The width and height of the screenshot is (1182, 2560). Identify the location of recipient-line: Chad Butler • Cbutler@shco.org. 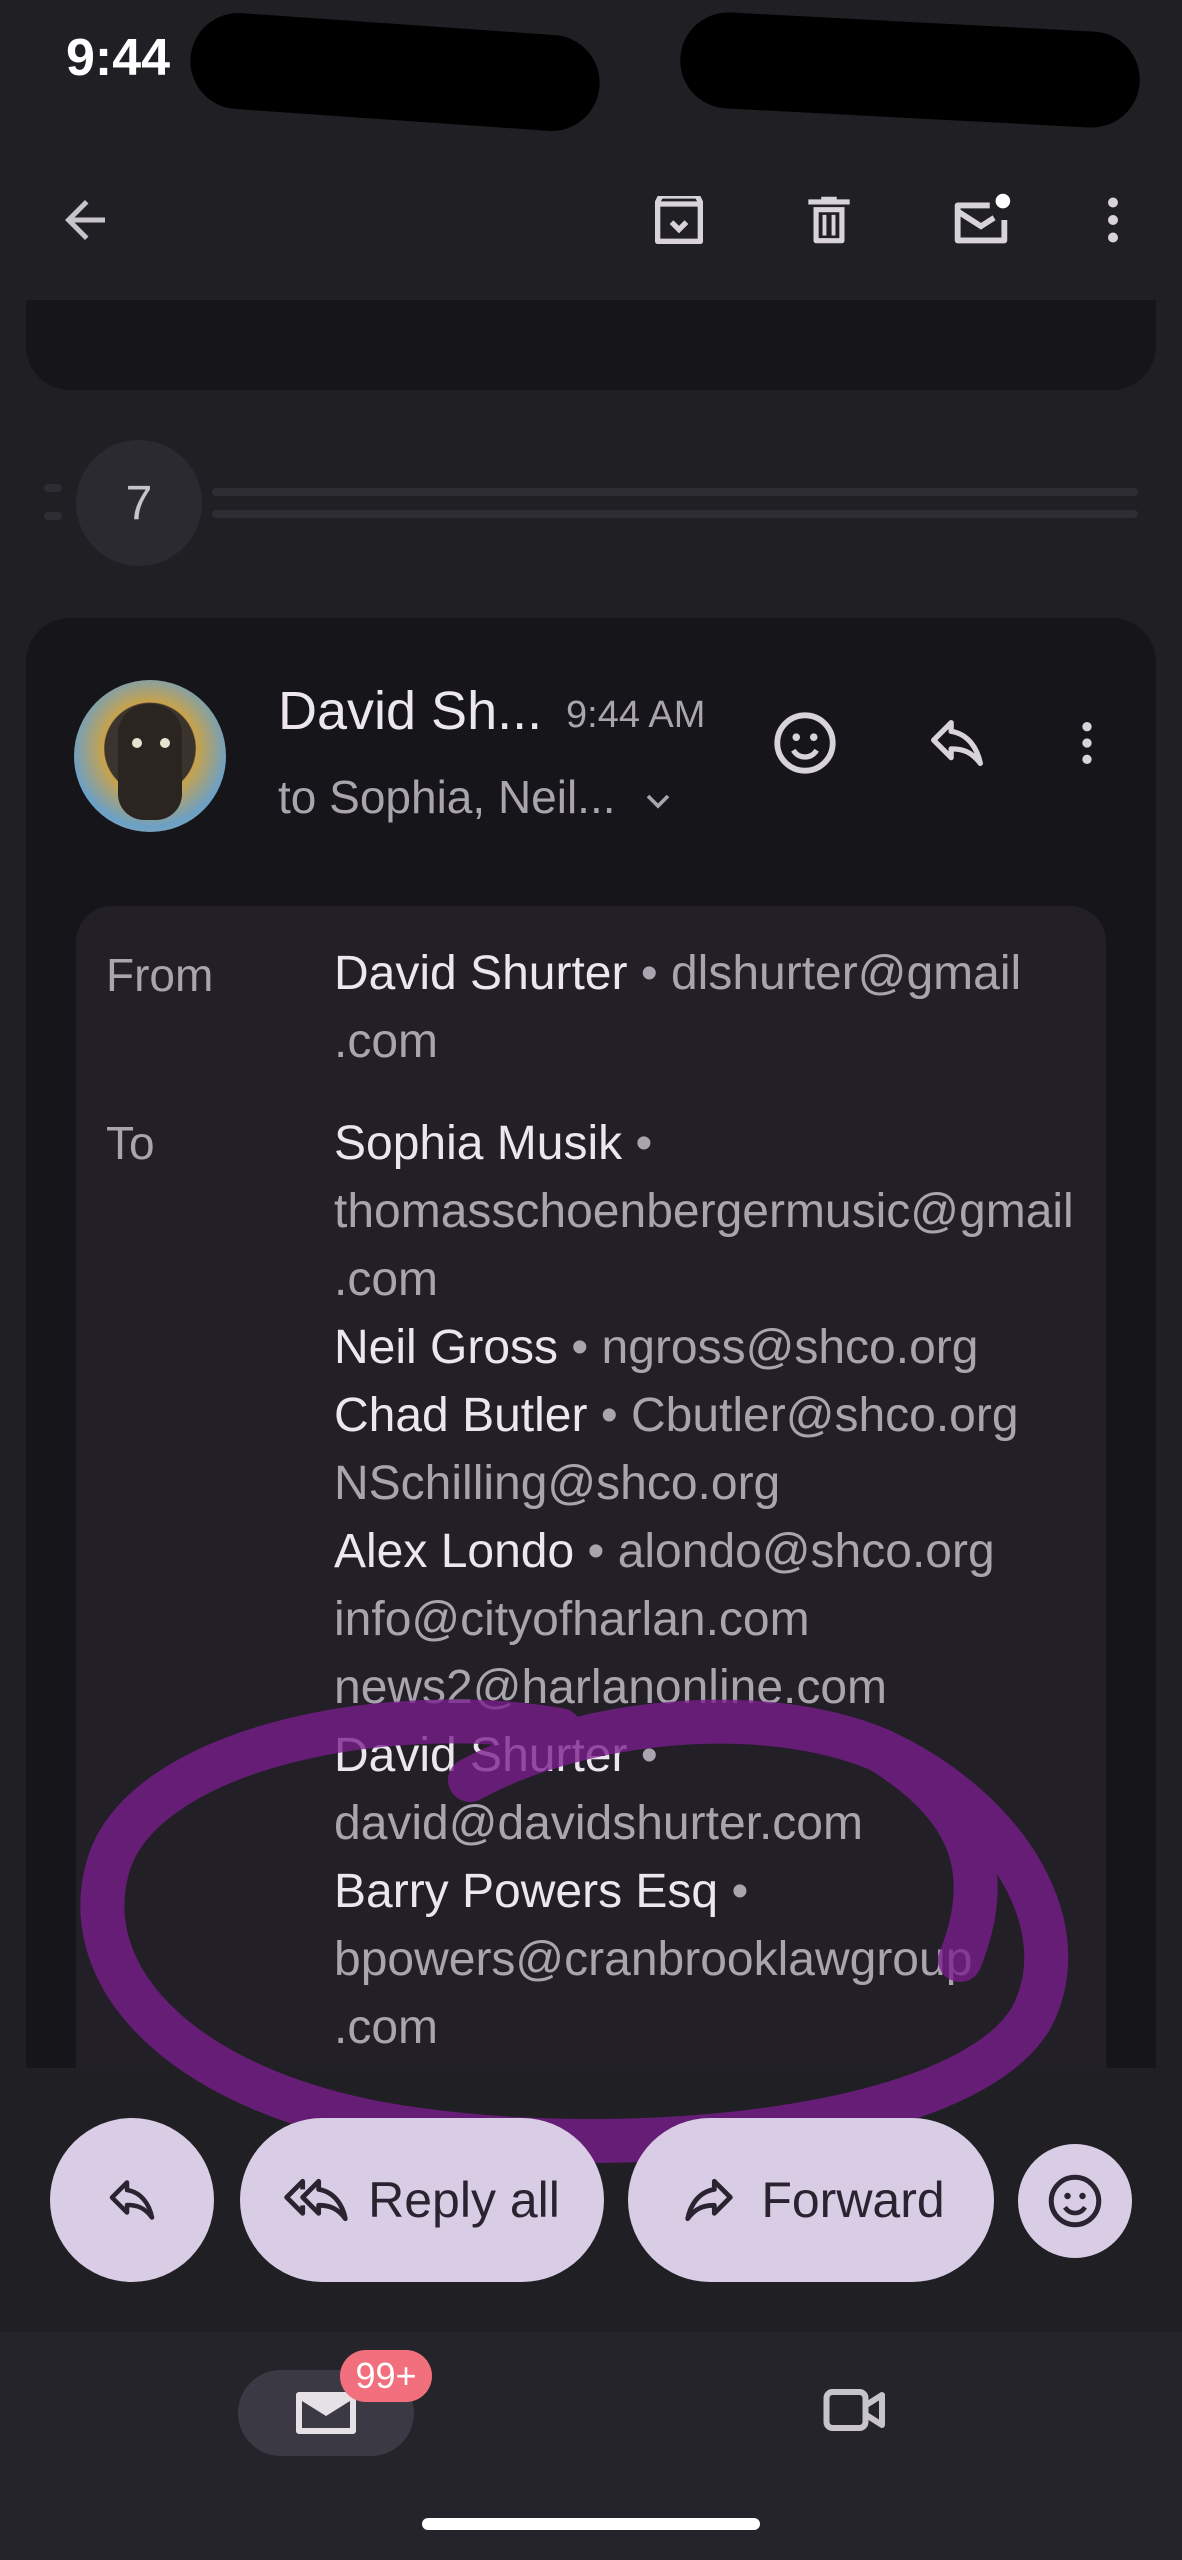
(676, 1415).